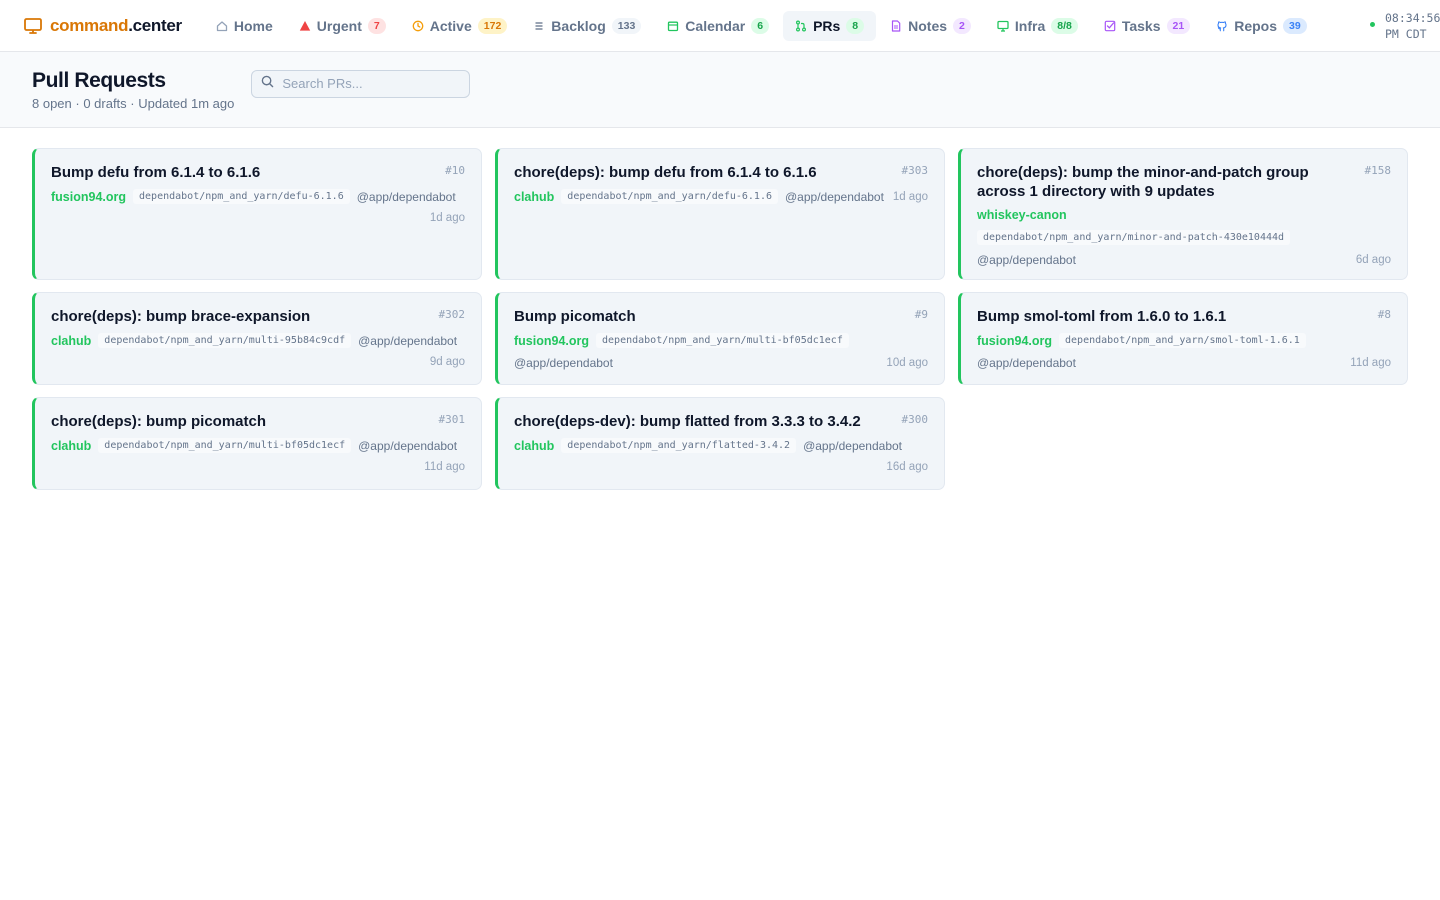  I want to click on monitor-logo-icon, so click(33, 25).